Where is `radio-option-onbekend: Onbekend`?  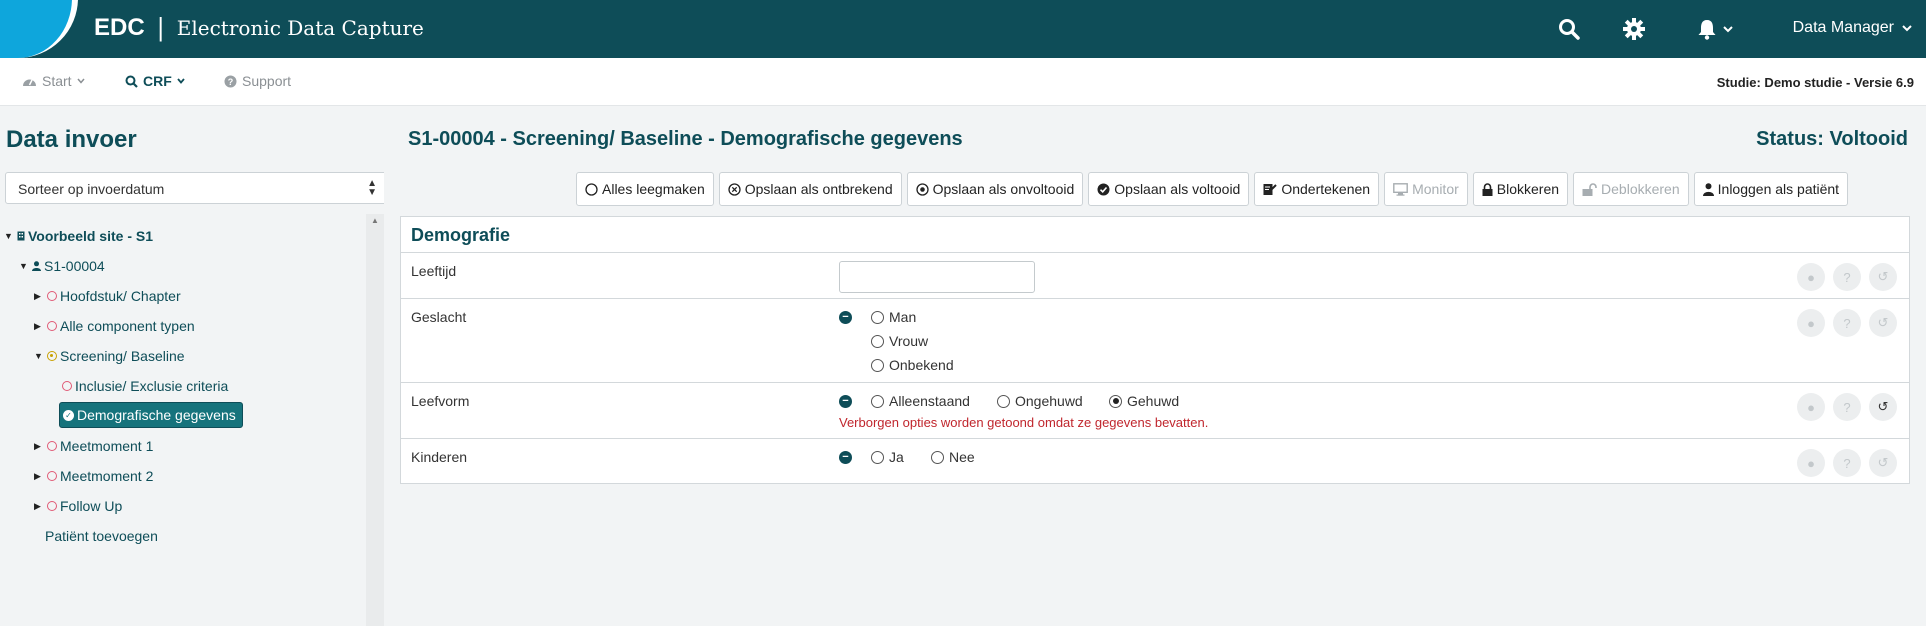 radio-option-onbekend: Onbekend is located at coordinates (912, 365).